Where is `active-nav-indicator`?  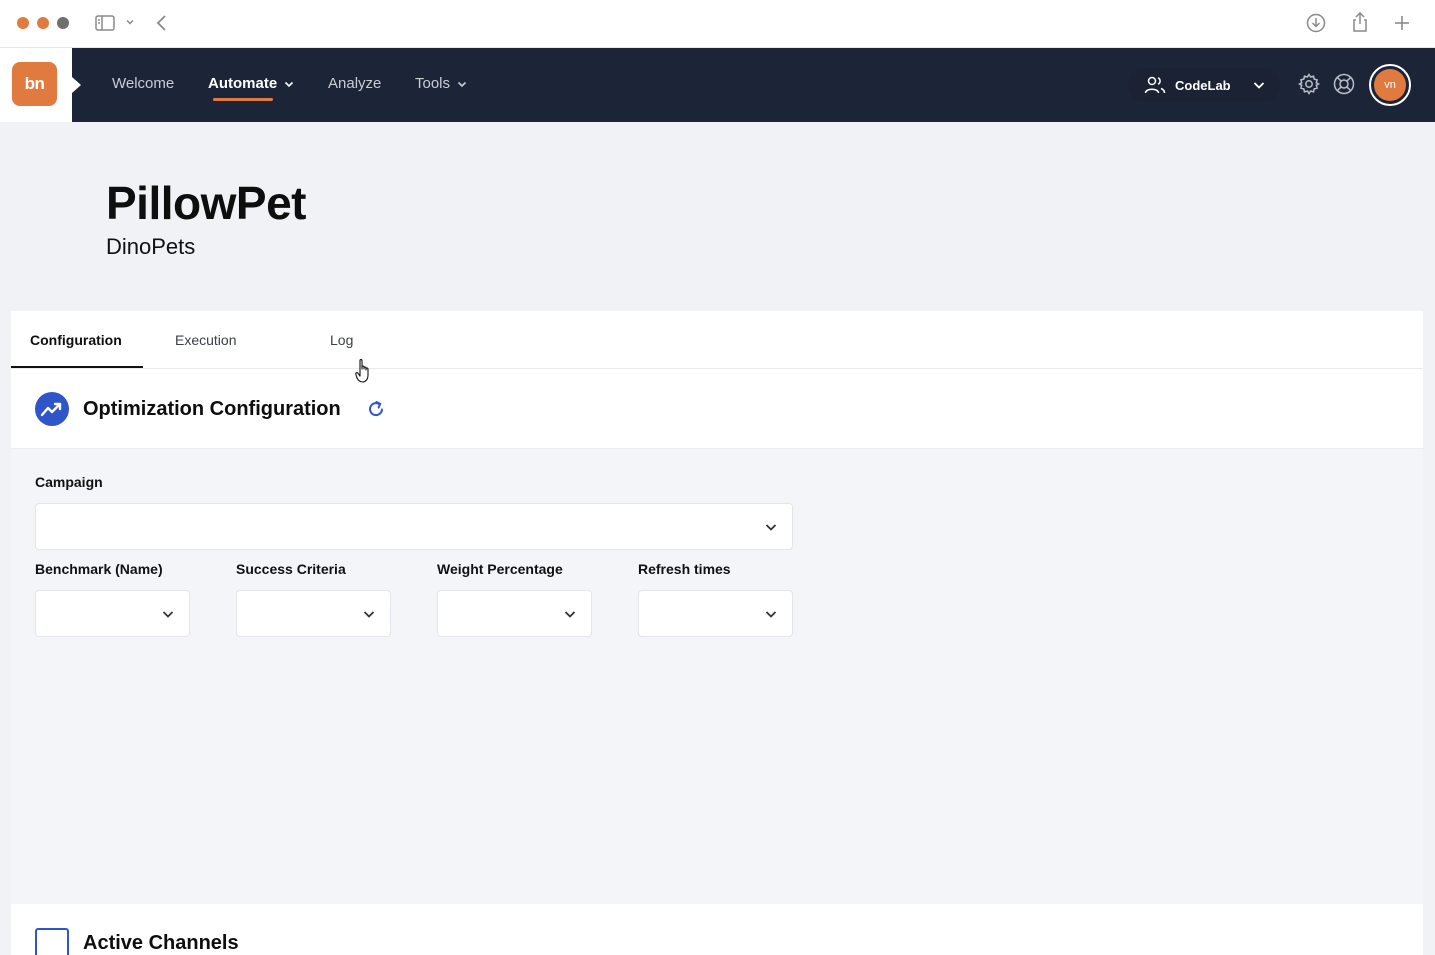 active-nav-indicator is located at coordinates (243, 99).